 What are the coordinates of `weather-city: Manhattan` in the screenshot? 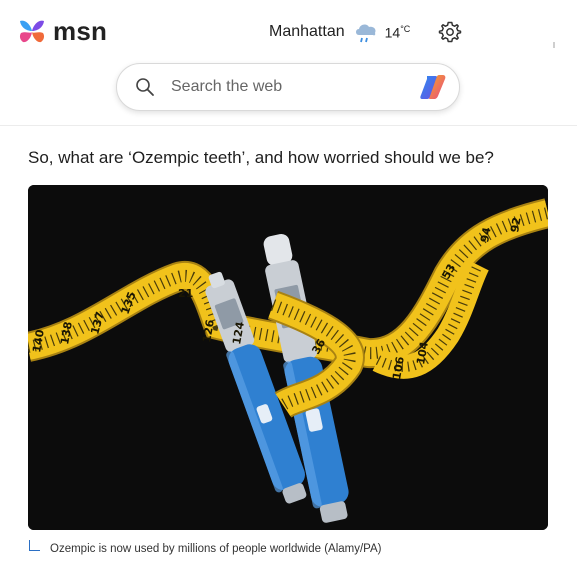 It's located at (307, 31).